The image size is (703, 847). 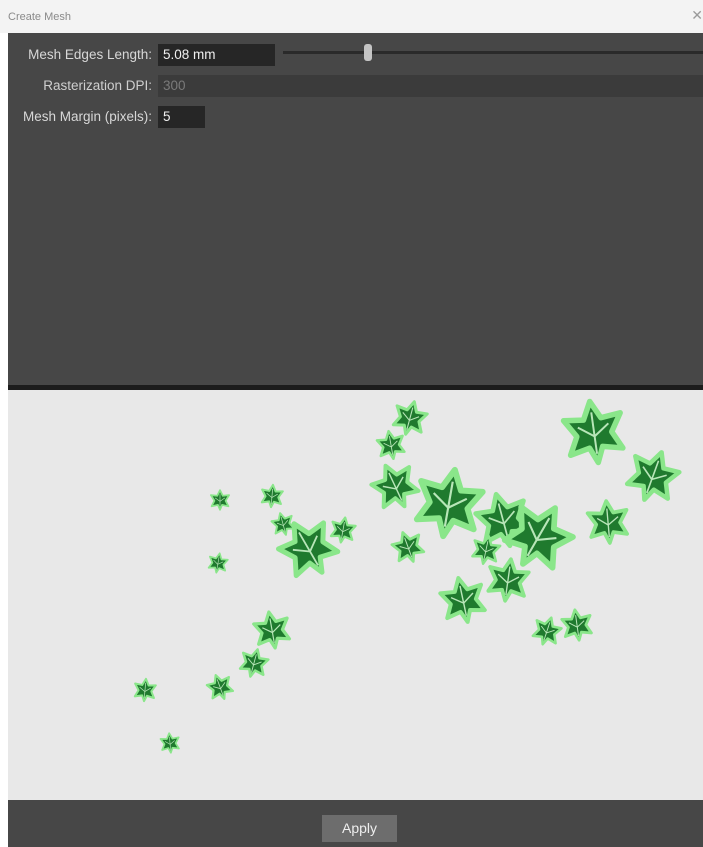 What do you see at coordinates (39, 17) in the screenshot?
I see `window-title: Create Mesh` at bounding box center [39, 17].